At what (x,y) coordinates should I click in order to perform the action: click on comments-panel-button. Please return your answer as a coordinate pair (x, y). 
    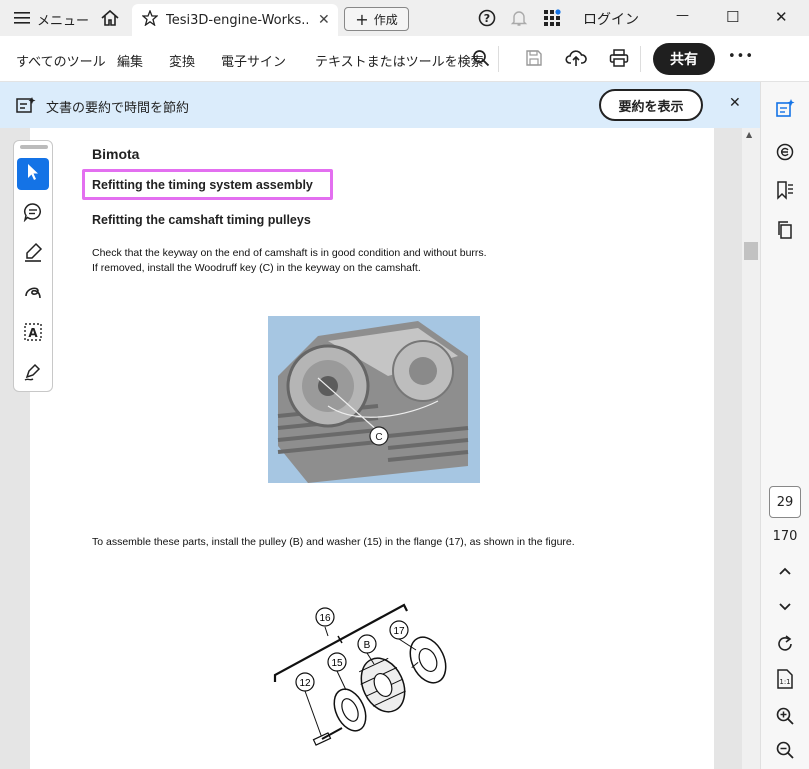
    Looking at the image, I should click on (785, 154).